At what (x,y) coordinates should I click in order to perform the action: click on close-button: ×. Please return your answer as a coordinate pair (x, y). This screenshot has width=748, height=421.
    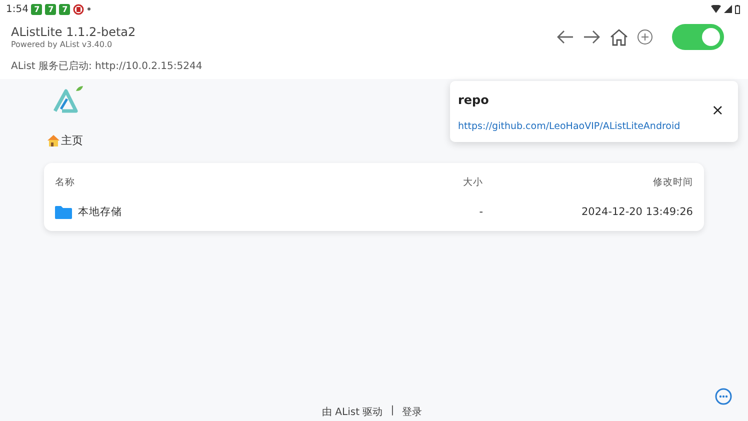
    Looking at the image, I should click on (717, 110).